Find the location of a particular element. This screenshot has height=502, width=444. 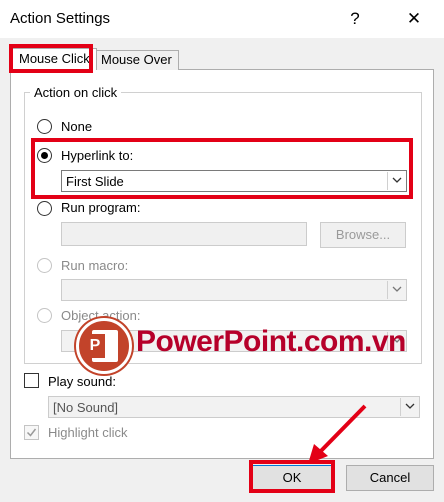

help-button: ? is located at coordinates (355, 19).